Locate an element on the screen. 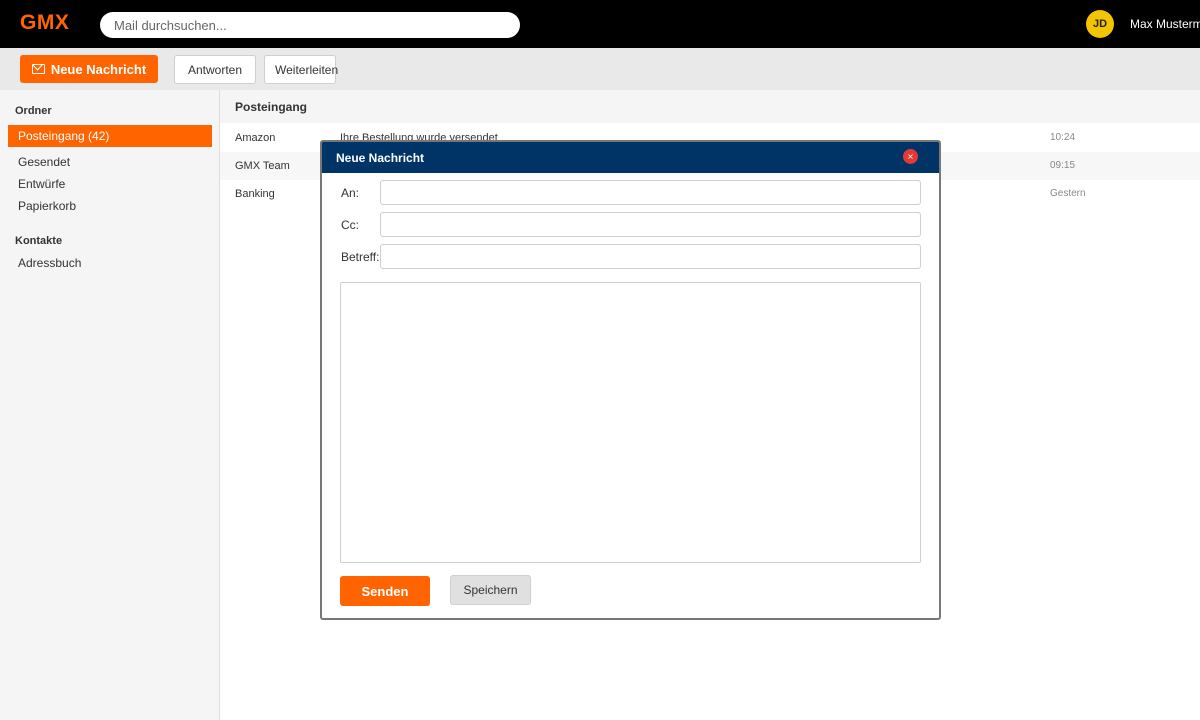 The height and width of the screenshot is (720, 1200). folders-heading: Ordner is located at coordinates (33, 111).